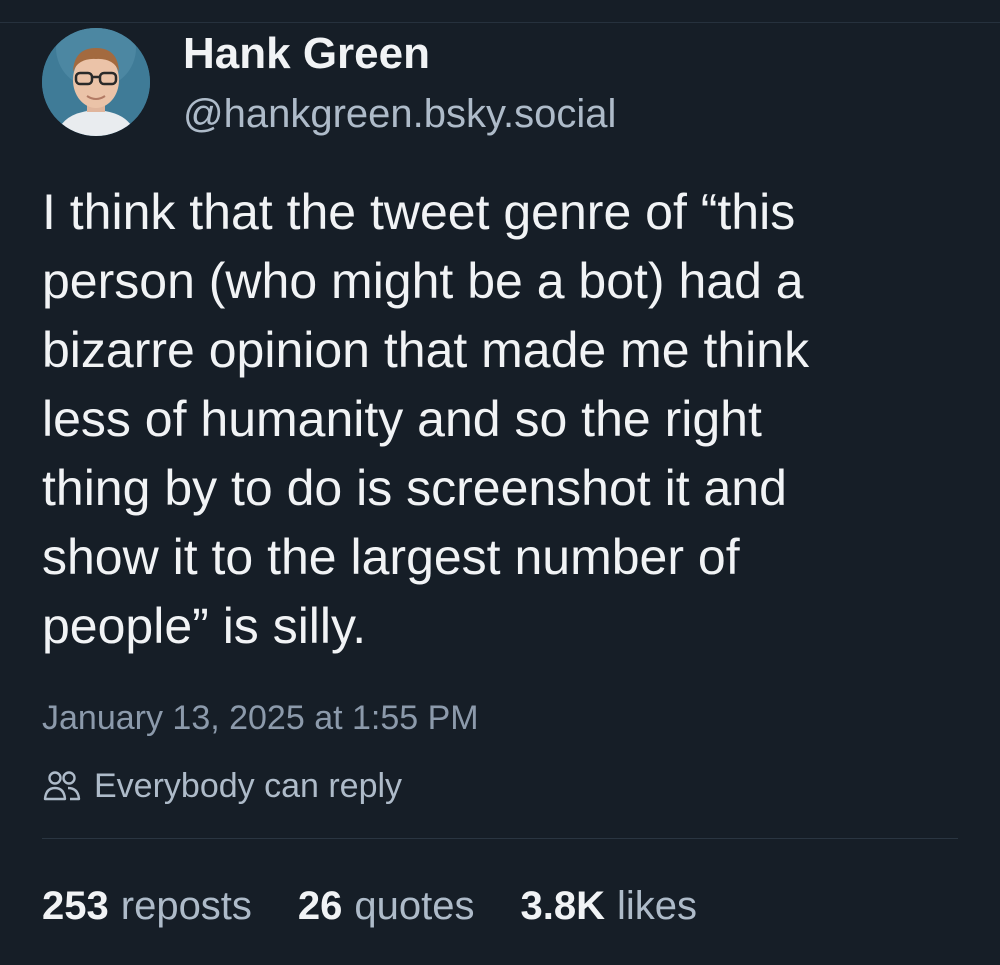 Image resolution: width=1000 pixels, height=965 pixels. Describe the element at coordinates (500, 22) in the screenshot. I see `top-divider` at that location.